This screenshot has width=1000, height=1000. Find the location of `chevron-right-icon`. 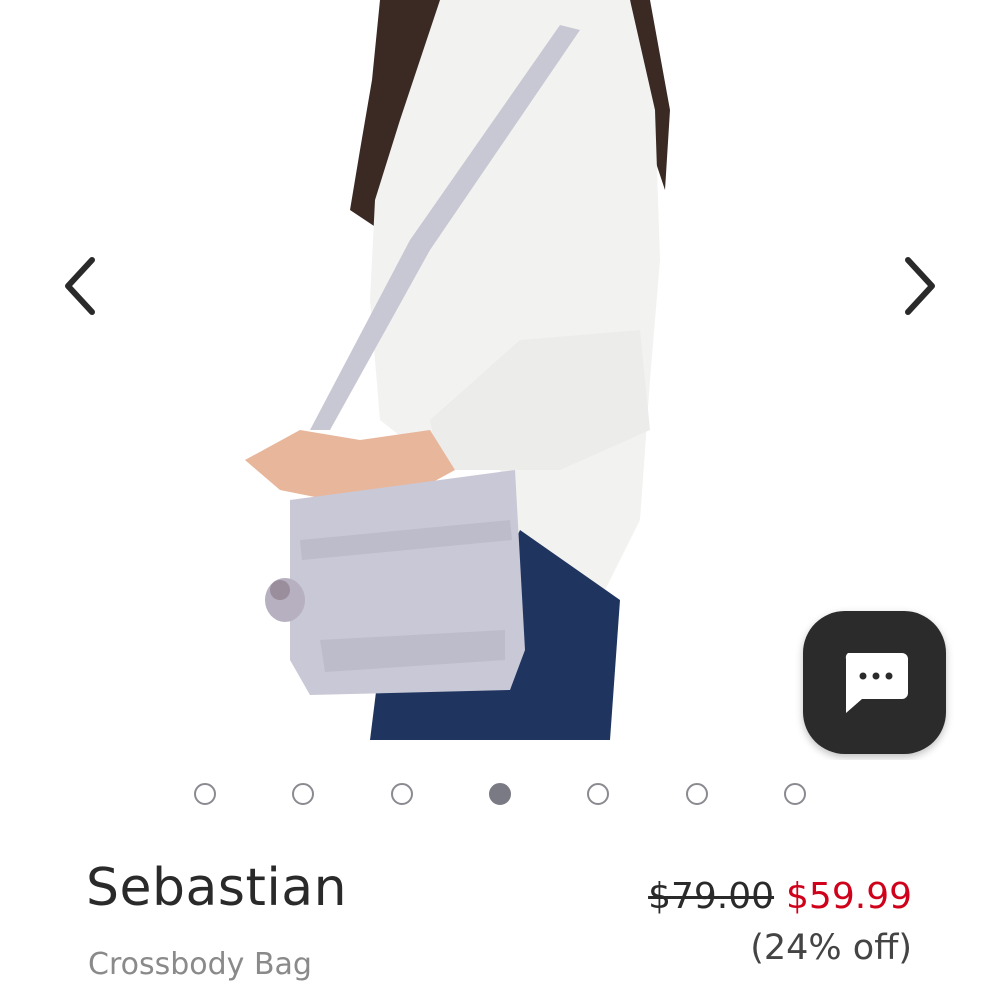

chevron-right-icon is located at coordinates (920, 286).